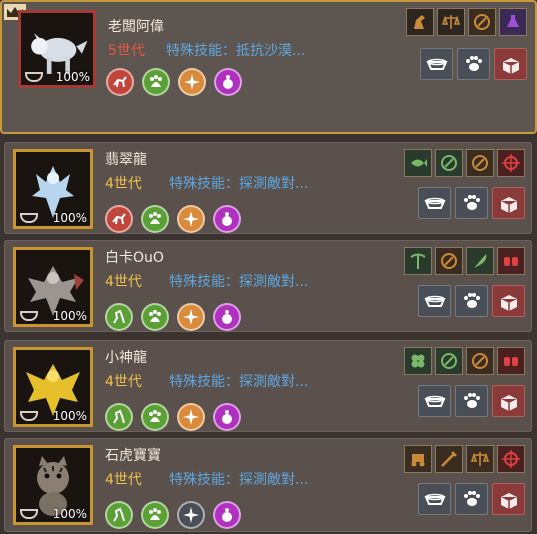  Describe the element at coordinates (126, 358) in the screenshot. I see `pet-name: 小神龍` at that location.